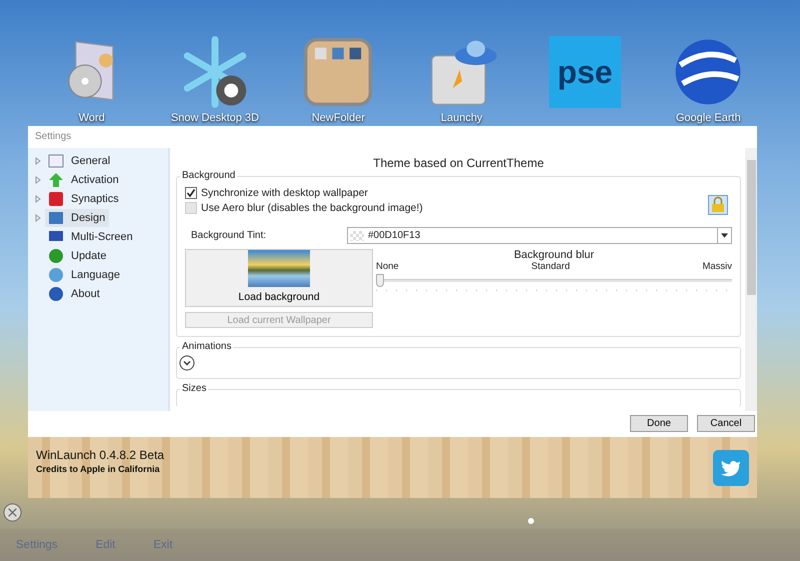  I want to click on credits-text: Credits to Apple in California, so click(98, 469).